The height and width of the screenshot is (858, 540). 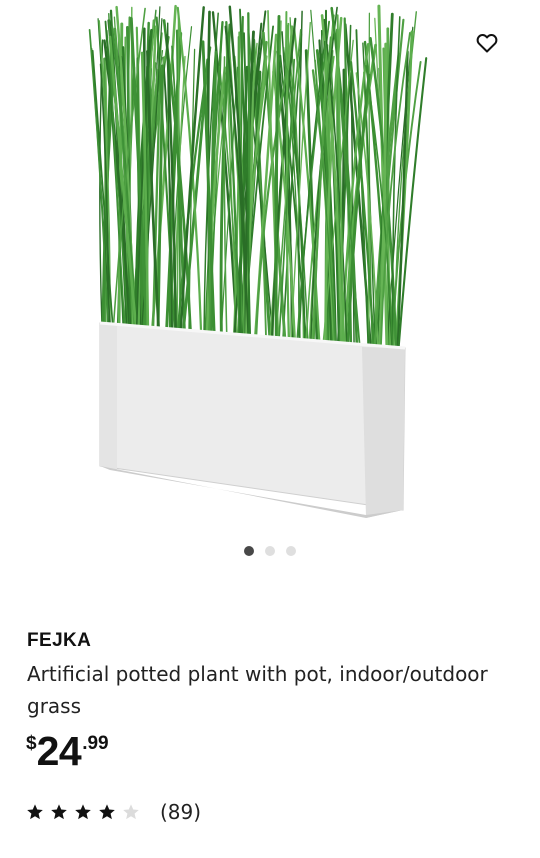 What do you see at coordinates (59, 640) in the screenshot?
I see `product-name: FEJKA` at bounding box center [59, 640].